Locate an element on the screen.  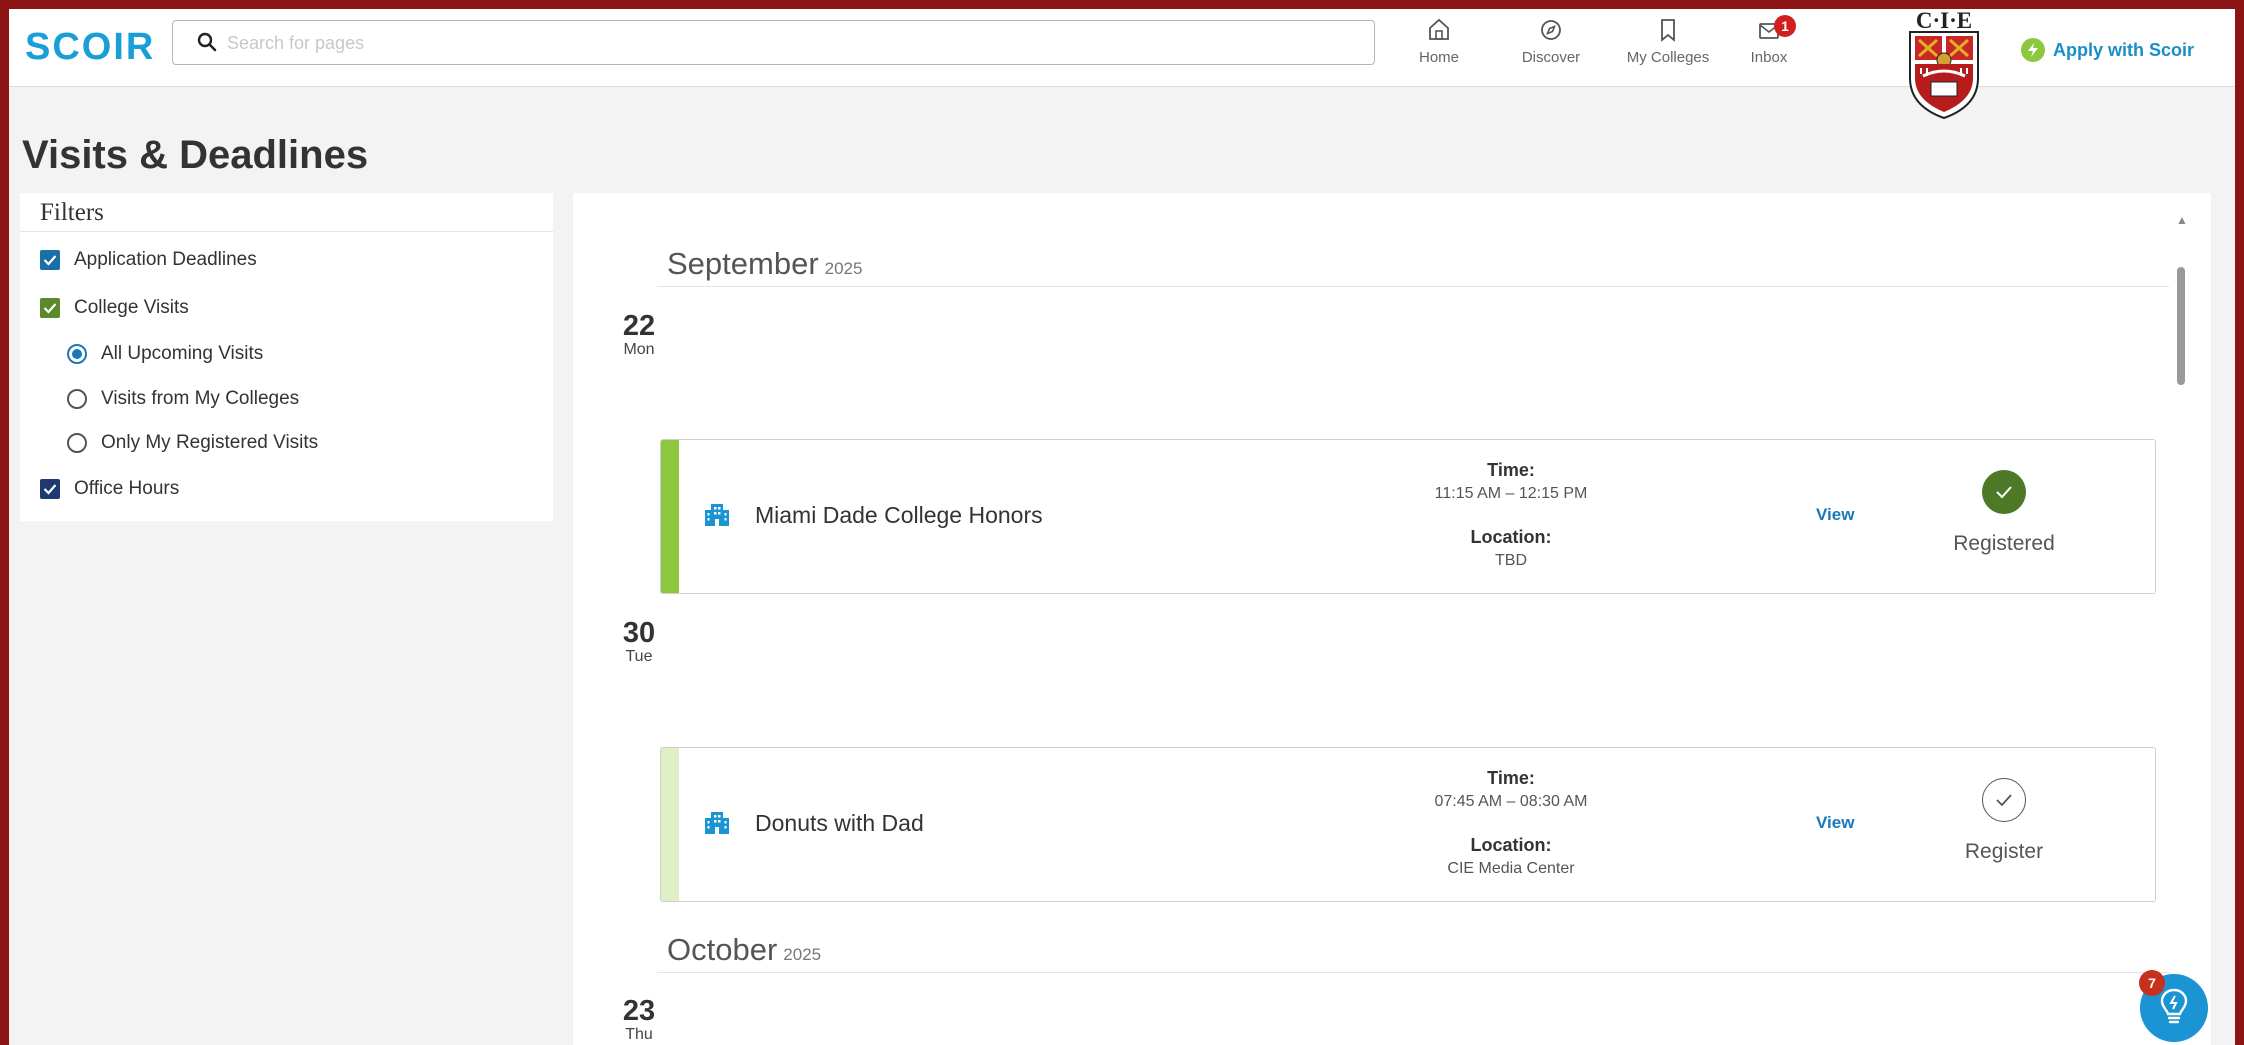
nav-home: Home is located at coordinates (1439, 41).